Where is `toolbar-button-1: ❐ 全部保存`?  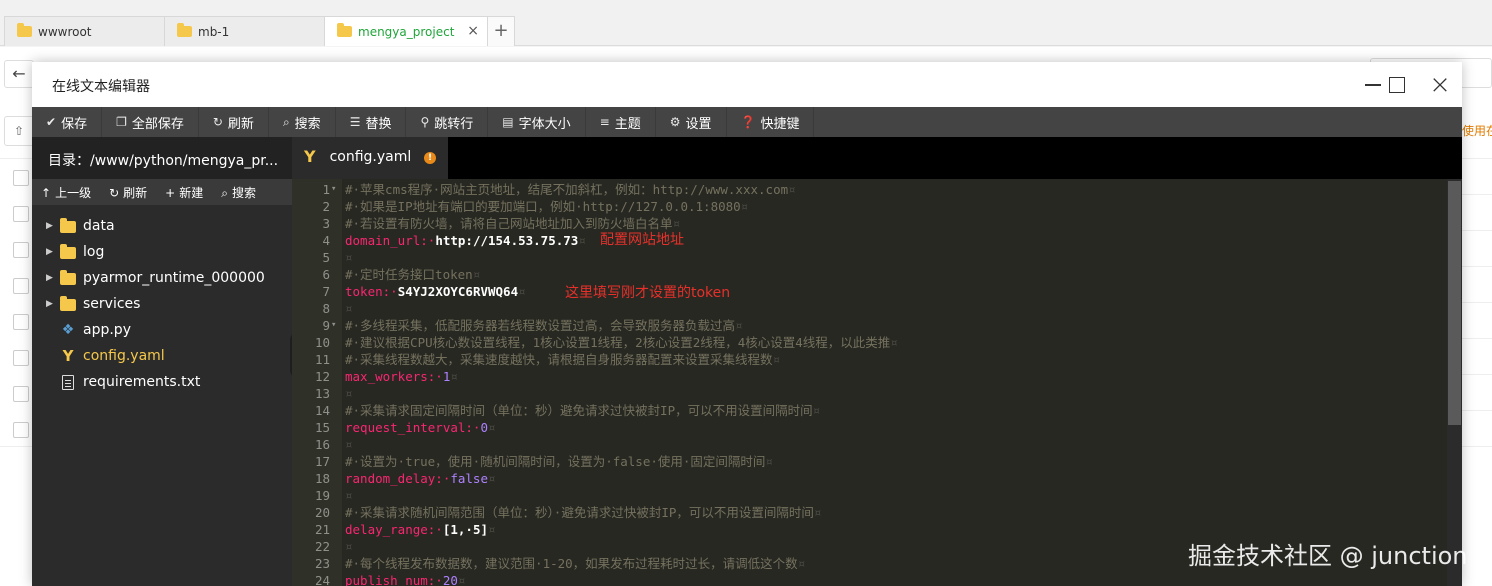
toolbar-button-1: ❐ 全部保存 is located at coordinates (150, 122).